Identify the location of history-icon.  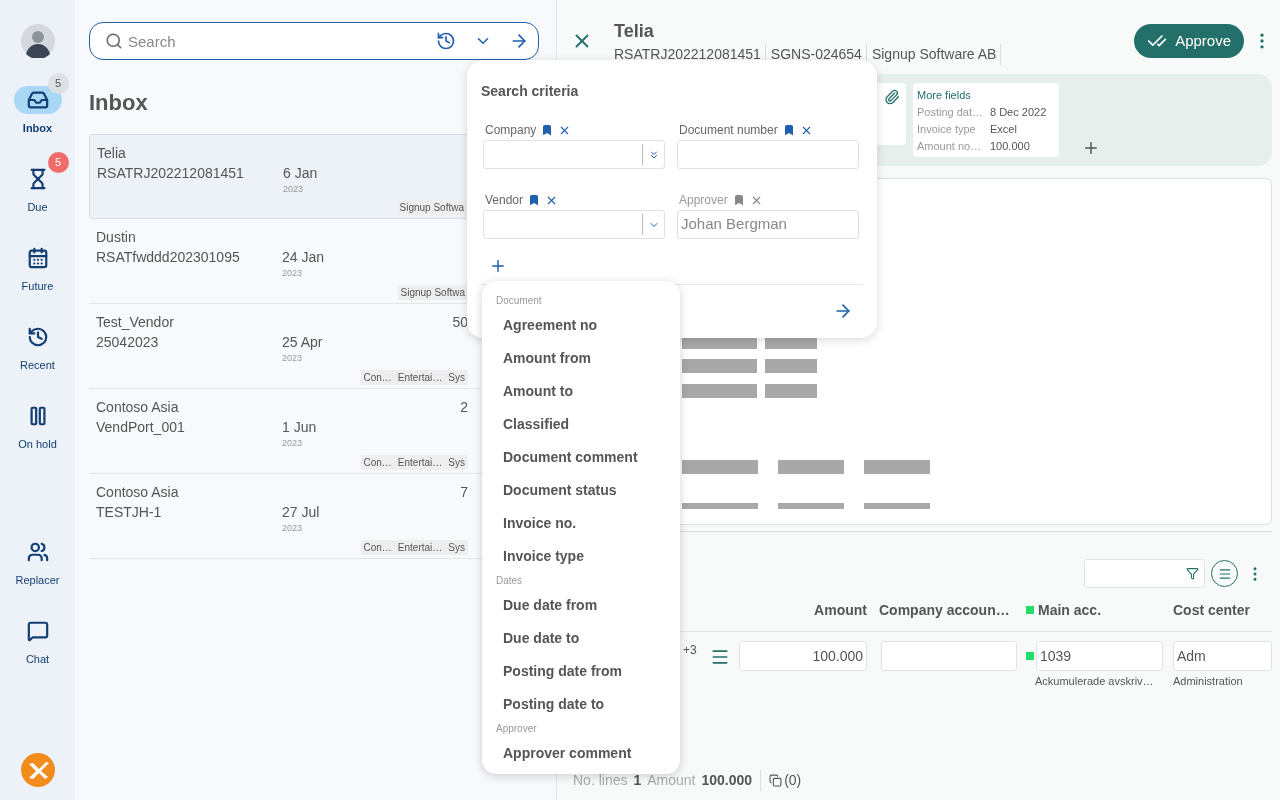
(446, 41).